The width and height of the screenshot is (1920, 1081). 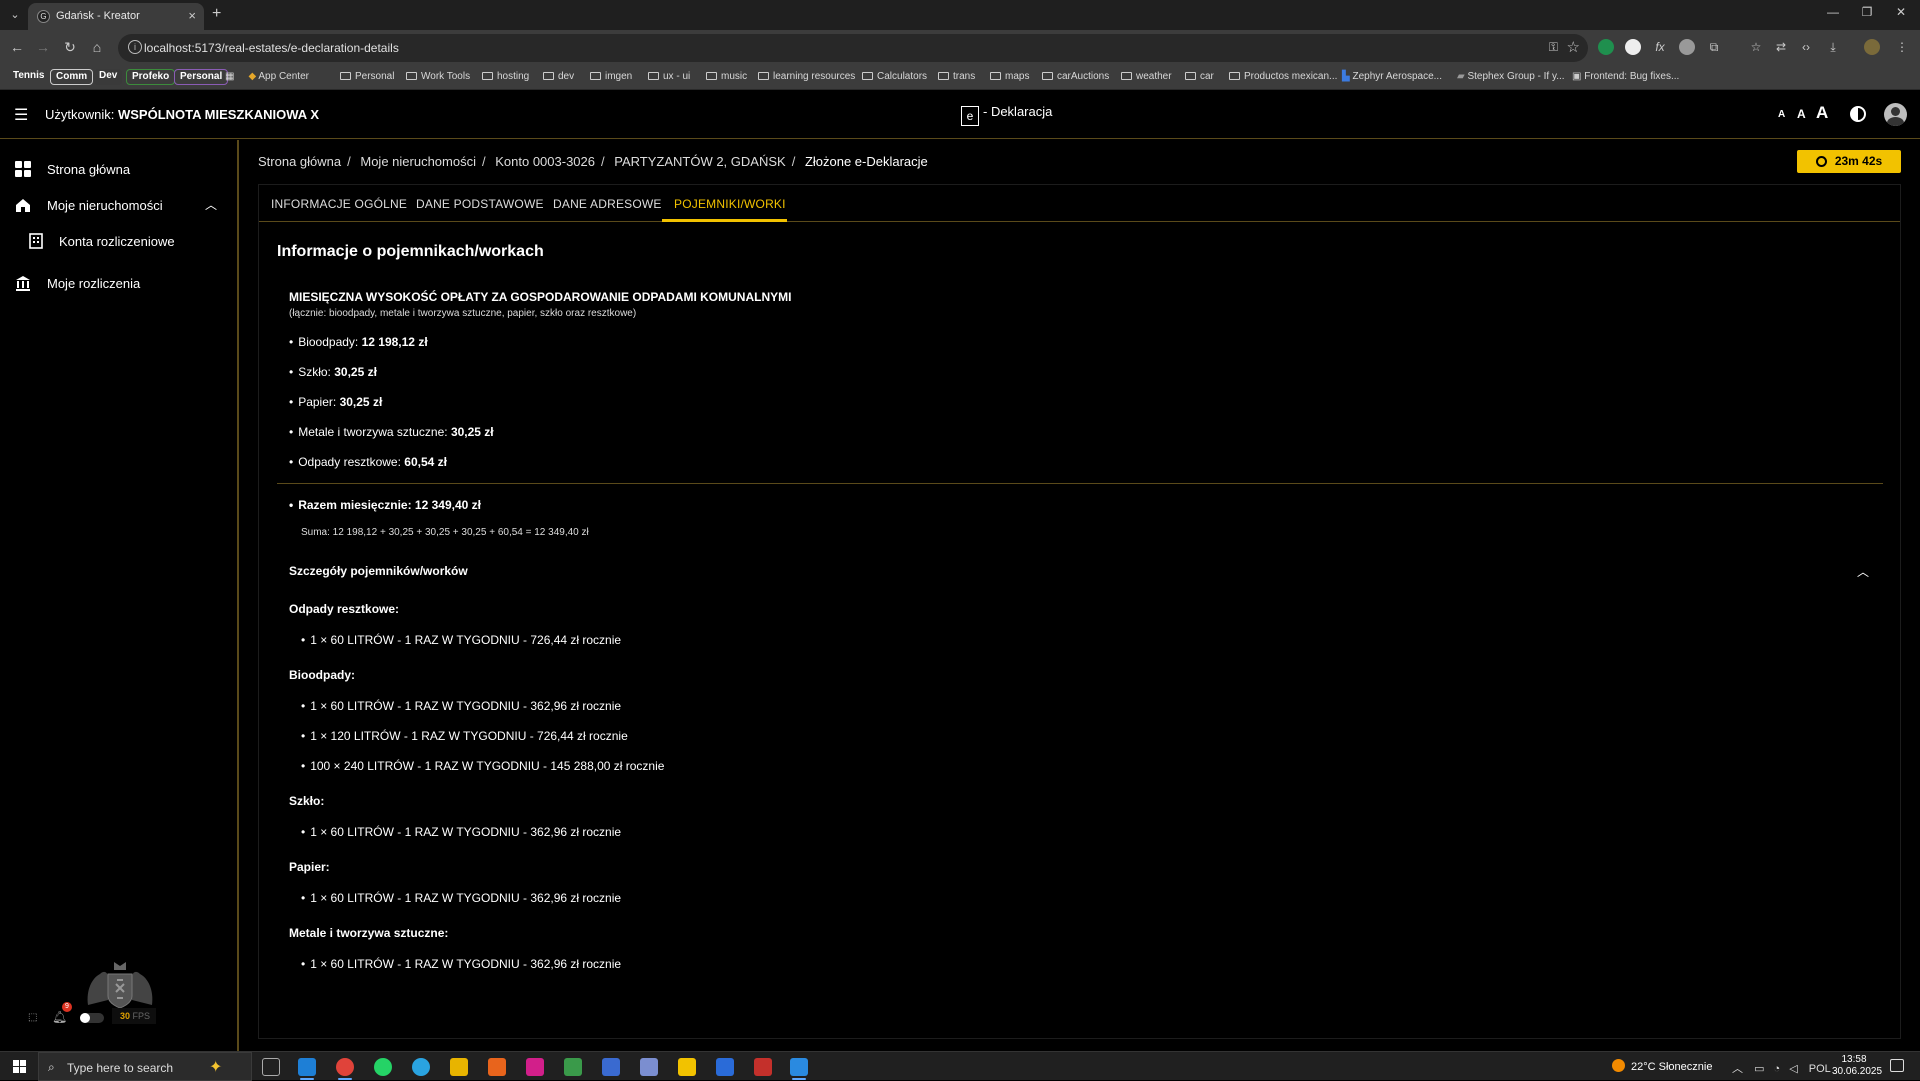 I want to click on notification-center-icon, so click(x=1897, y=1065).